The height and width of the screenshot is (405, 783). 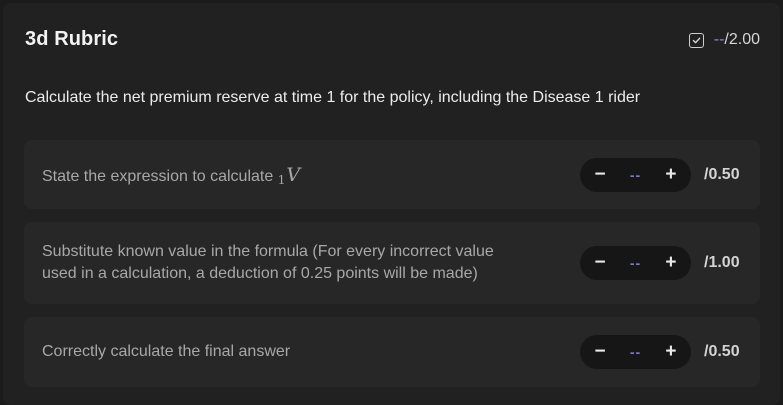 What do you see at coordinates (696, 40) in the screenshot?
I see `checkbox-check-icon` at bounding box center [696, 40].